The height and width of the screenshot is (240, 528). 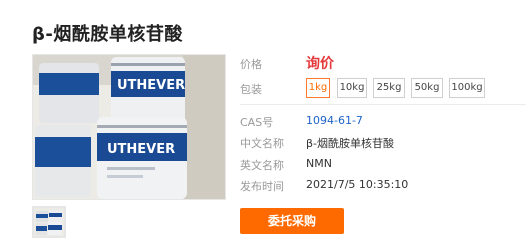 I want to click on pack-label: 包装, so click(x=251, y=89).